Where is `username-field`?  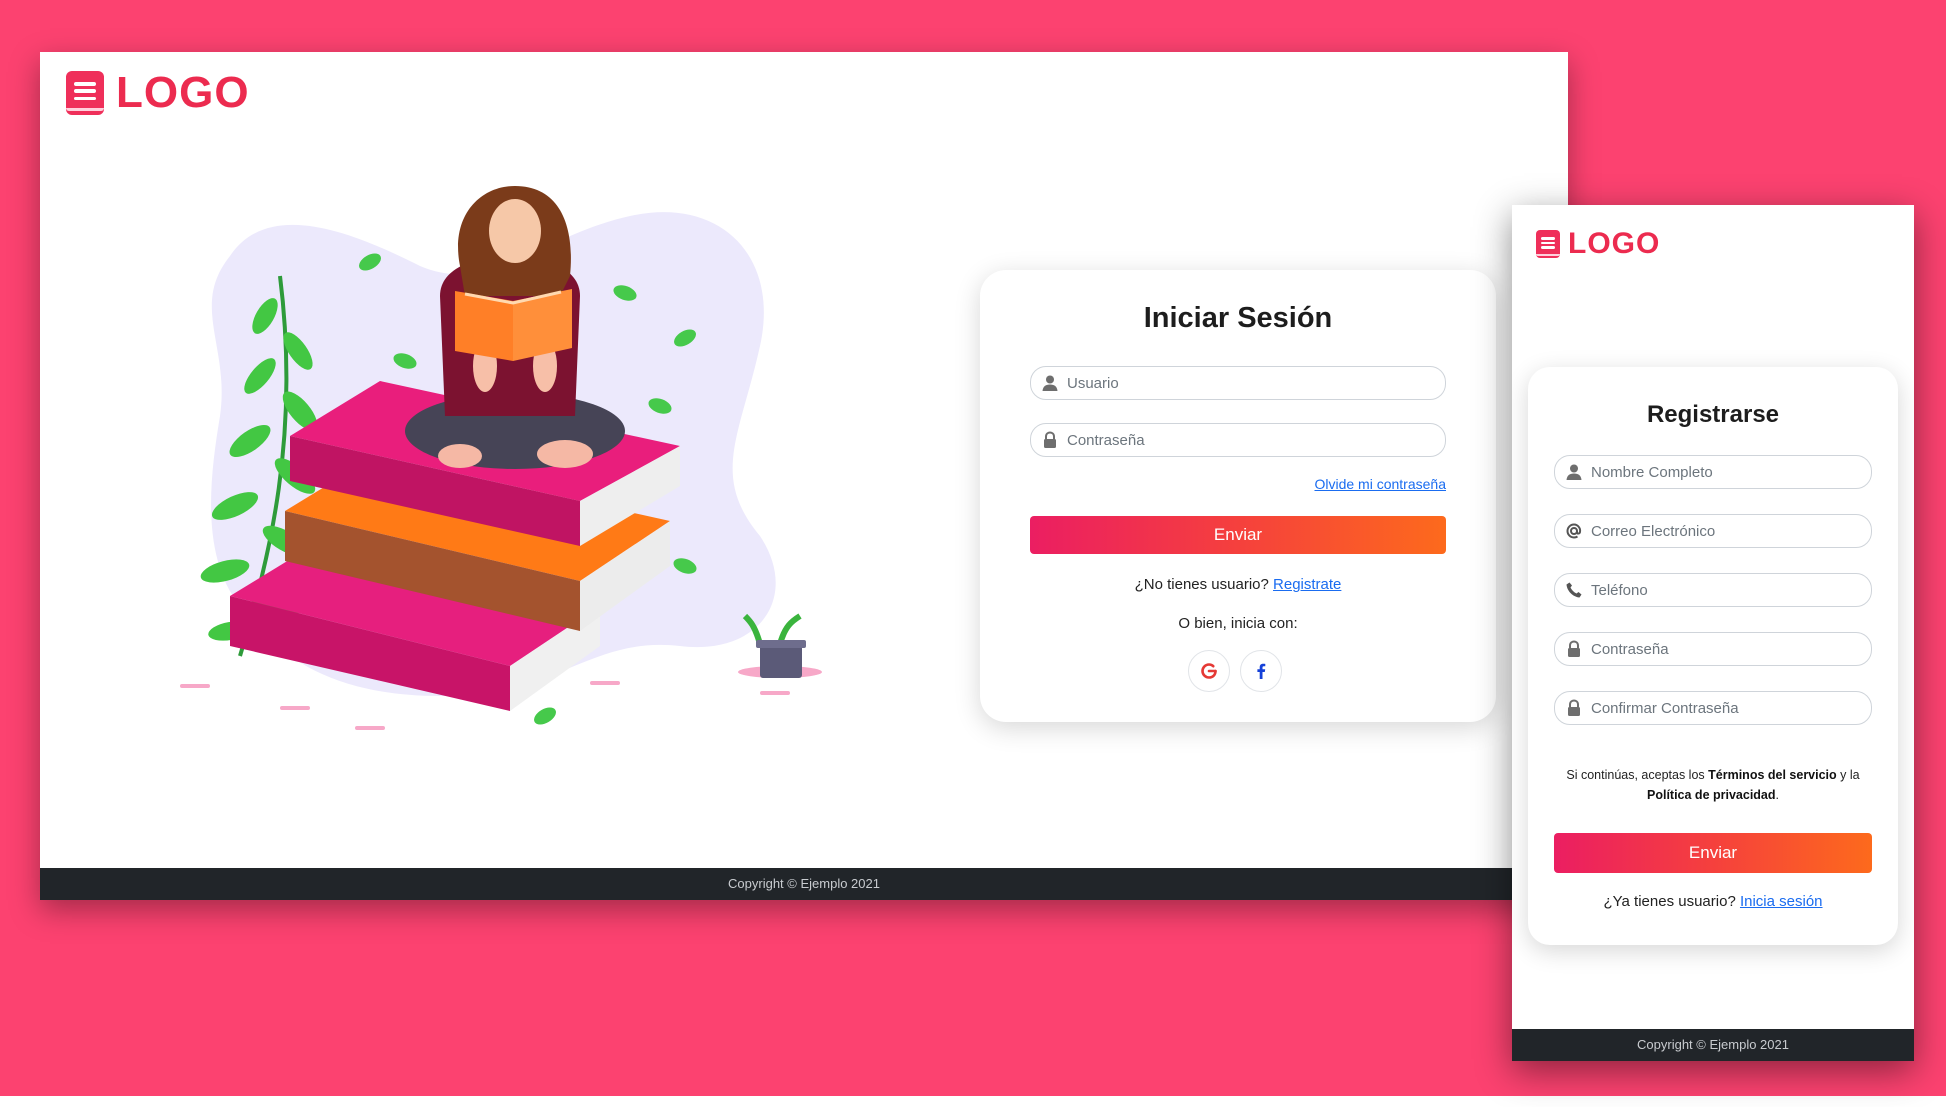 username-field is located at coordinates (1238, 383).